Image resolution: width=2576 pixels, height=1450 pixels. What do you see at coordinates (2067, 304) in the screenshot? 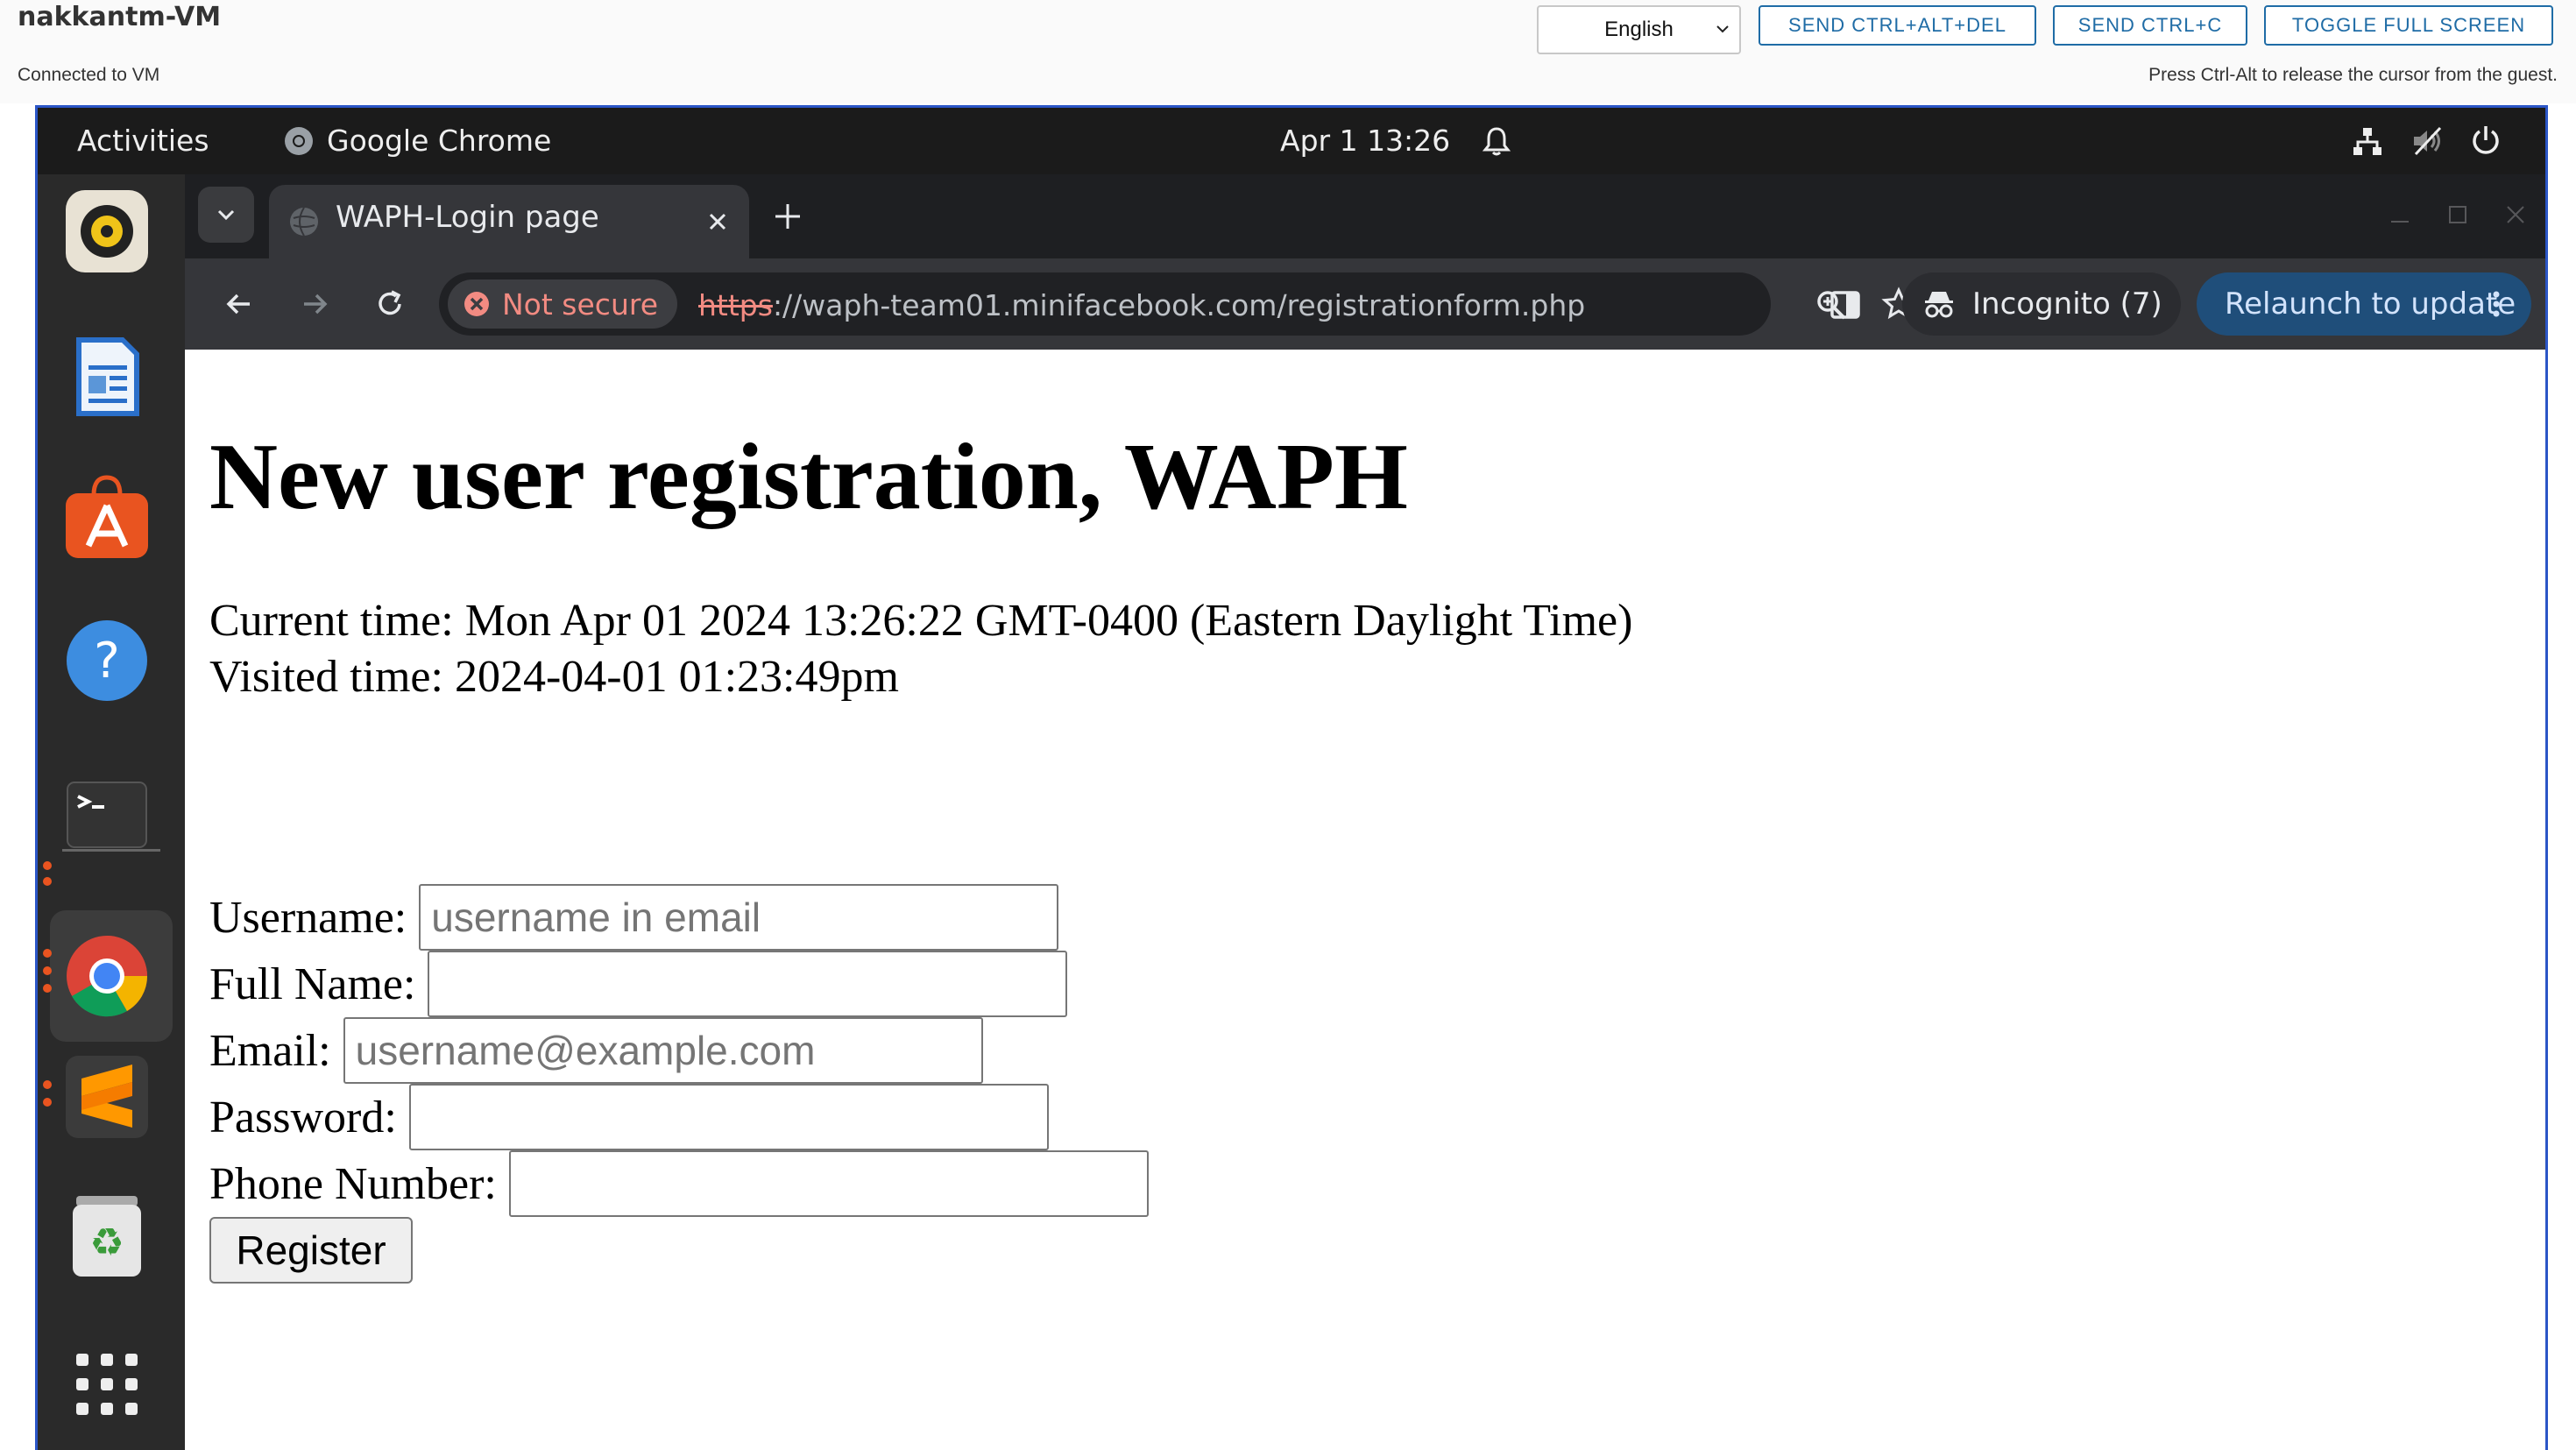
I see `incognito-label: Incognito (7)` at bounding box center [2067, 304].